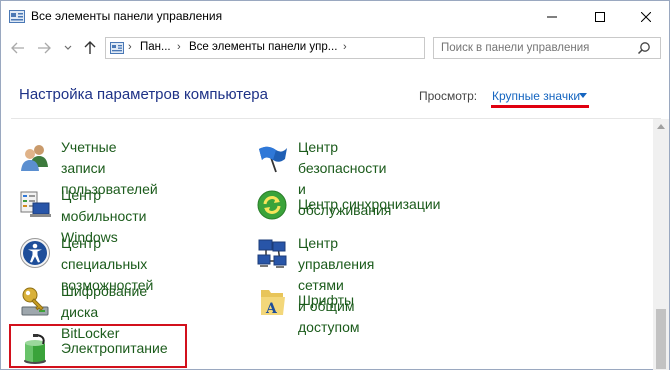 This screenshot has height=370, width=670. What do you see at coordinates (35, 204) in the screenshot?
I see `mobility-center-icon` at bounding box center [35, 204].